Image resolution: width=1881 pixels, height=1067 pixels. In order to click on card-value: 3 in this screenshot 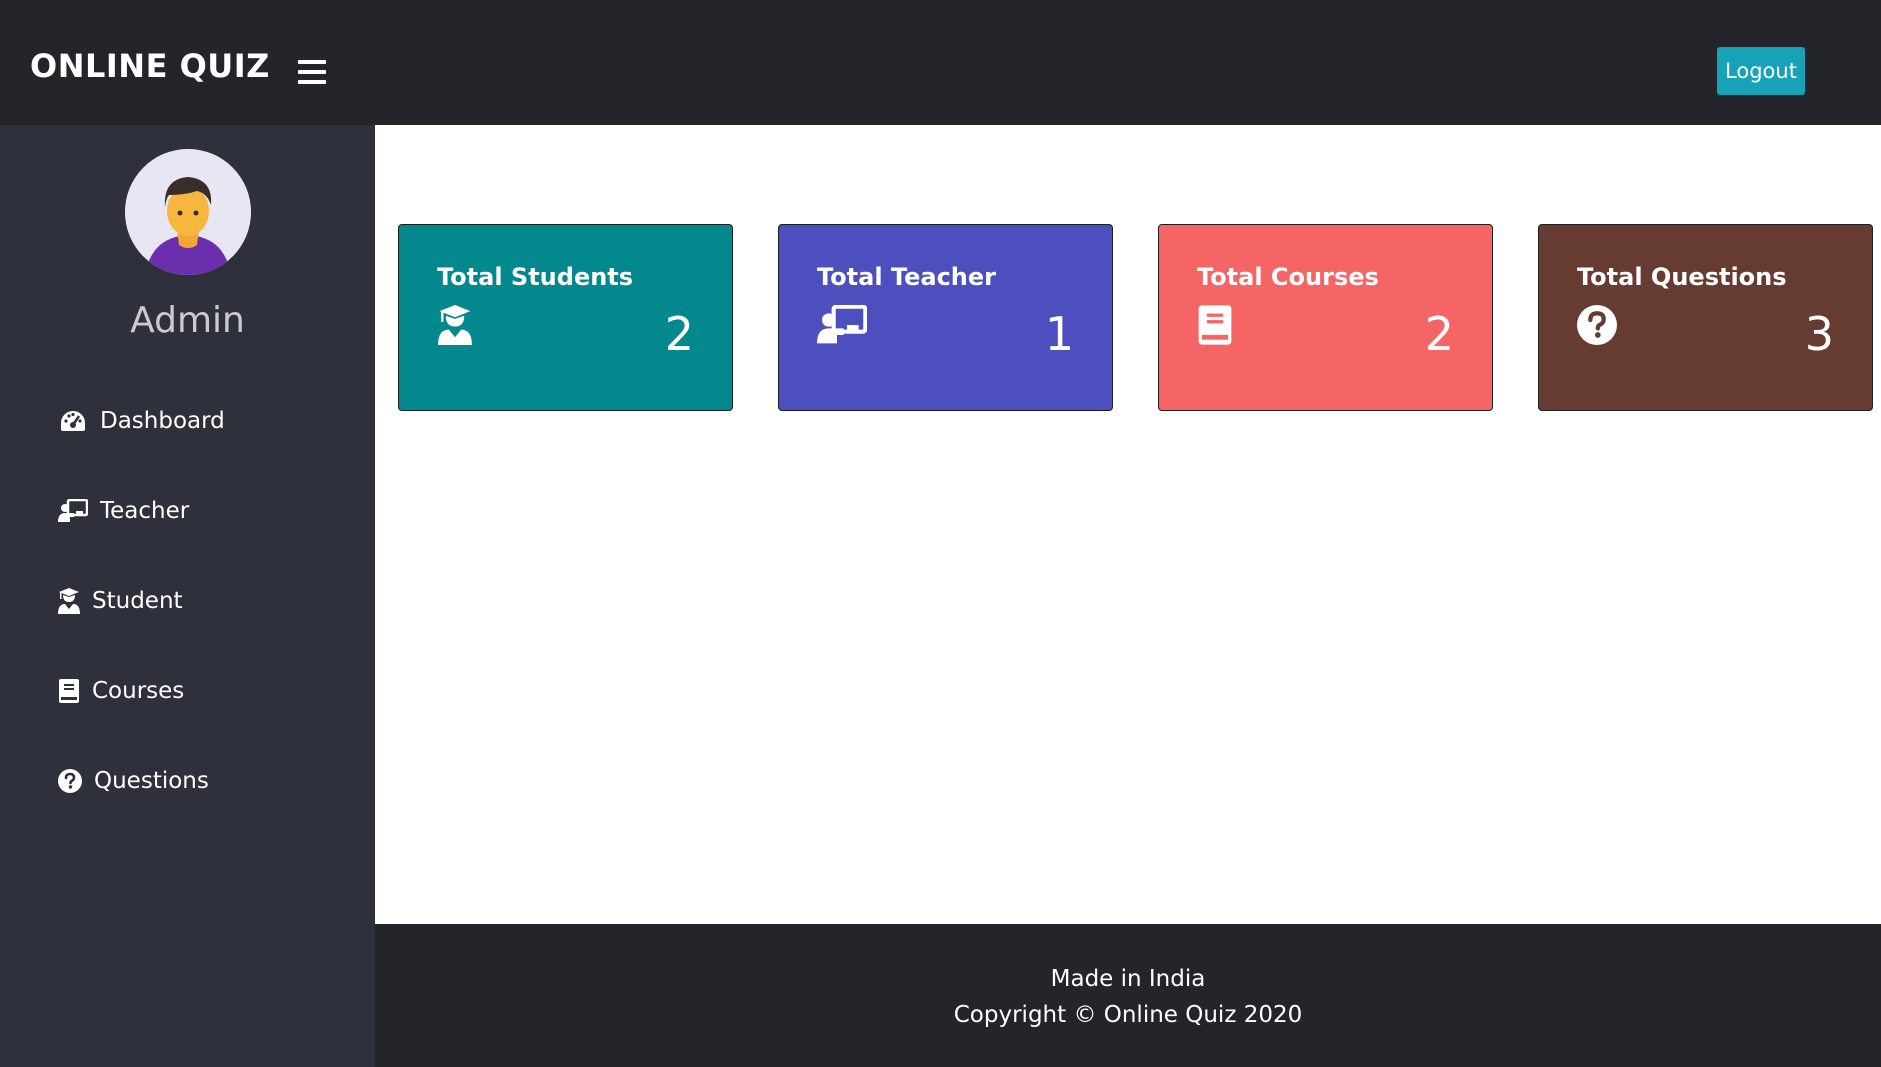, I will do `click(1819, 334)`.